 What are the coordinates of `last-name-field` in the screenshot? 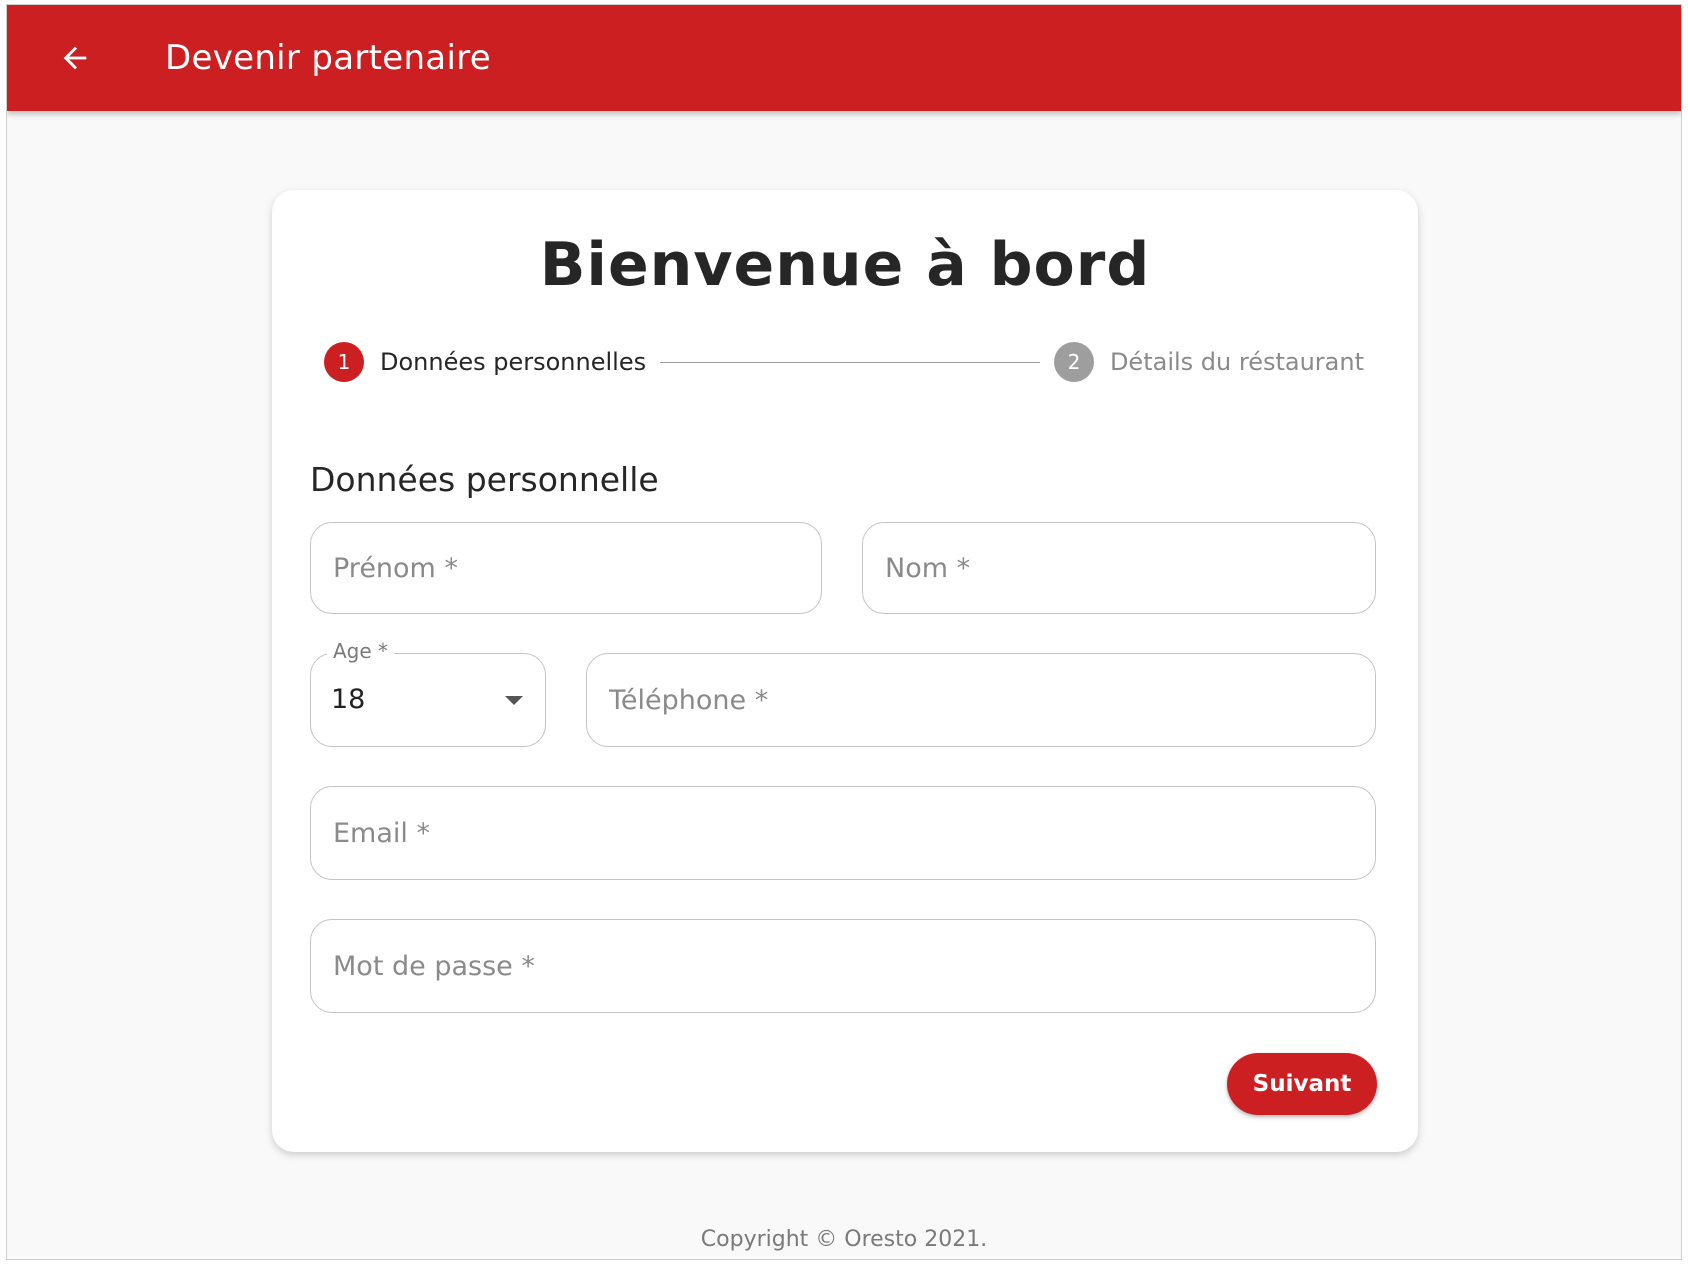 It's located at (1119, 568).